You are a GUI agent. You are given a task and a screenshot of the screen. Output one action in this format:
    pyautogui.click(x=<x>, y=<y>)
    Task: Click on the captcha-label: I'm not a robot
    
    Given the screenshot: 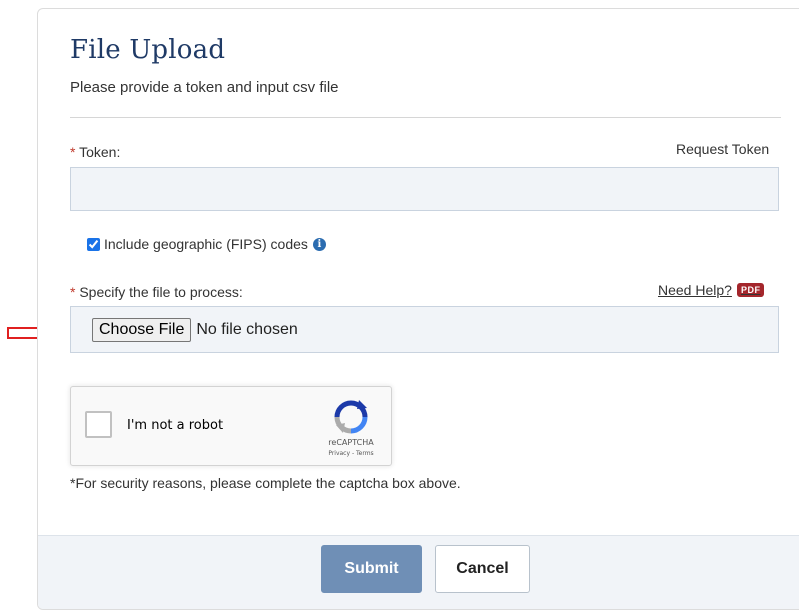 What is the action you would take?
    pyautogui.click(x=175, y=425)
    